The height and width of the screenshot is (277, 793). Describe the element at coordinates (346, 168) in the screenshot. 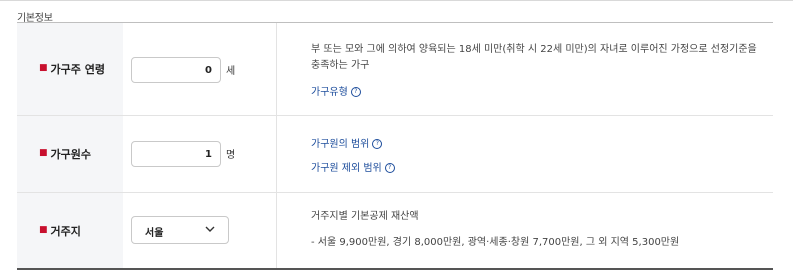

I see `member-exclusion-scope-label: 가구원 제외 범위` at that location.